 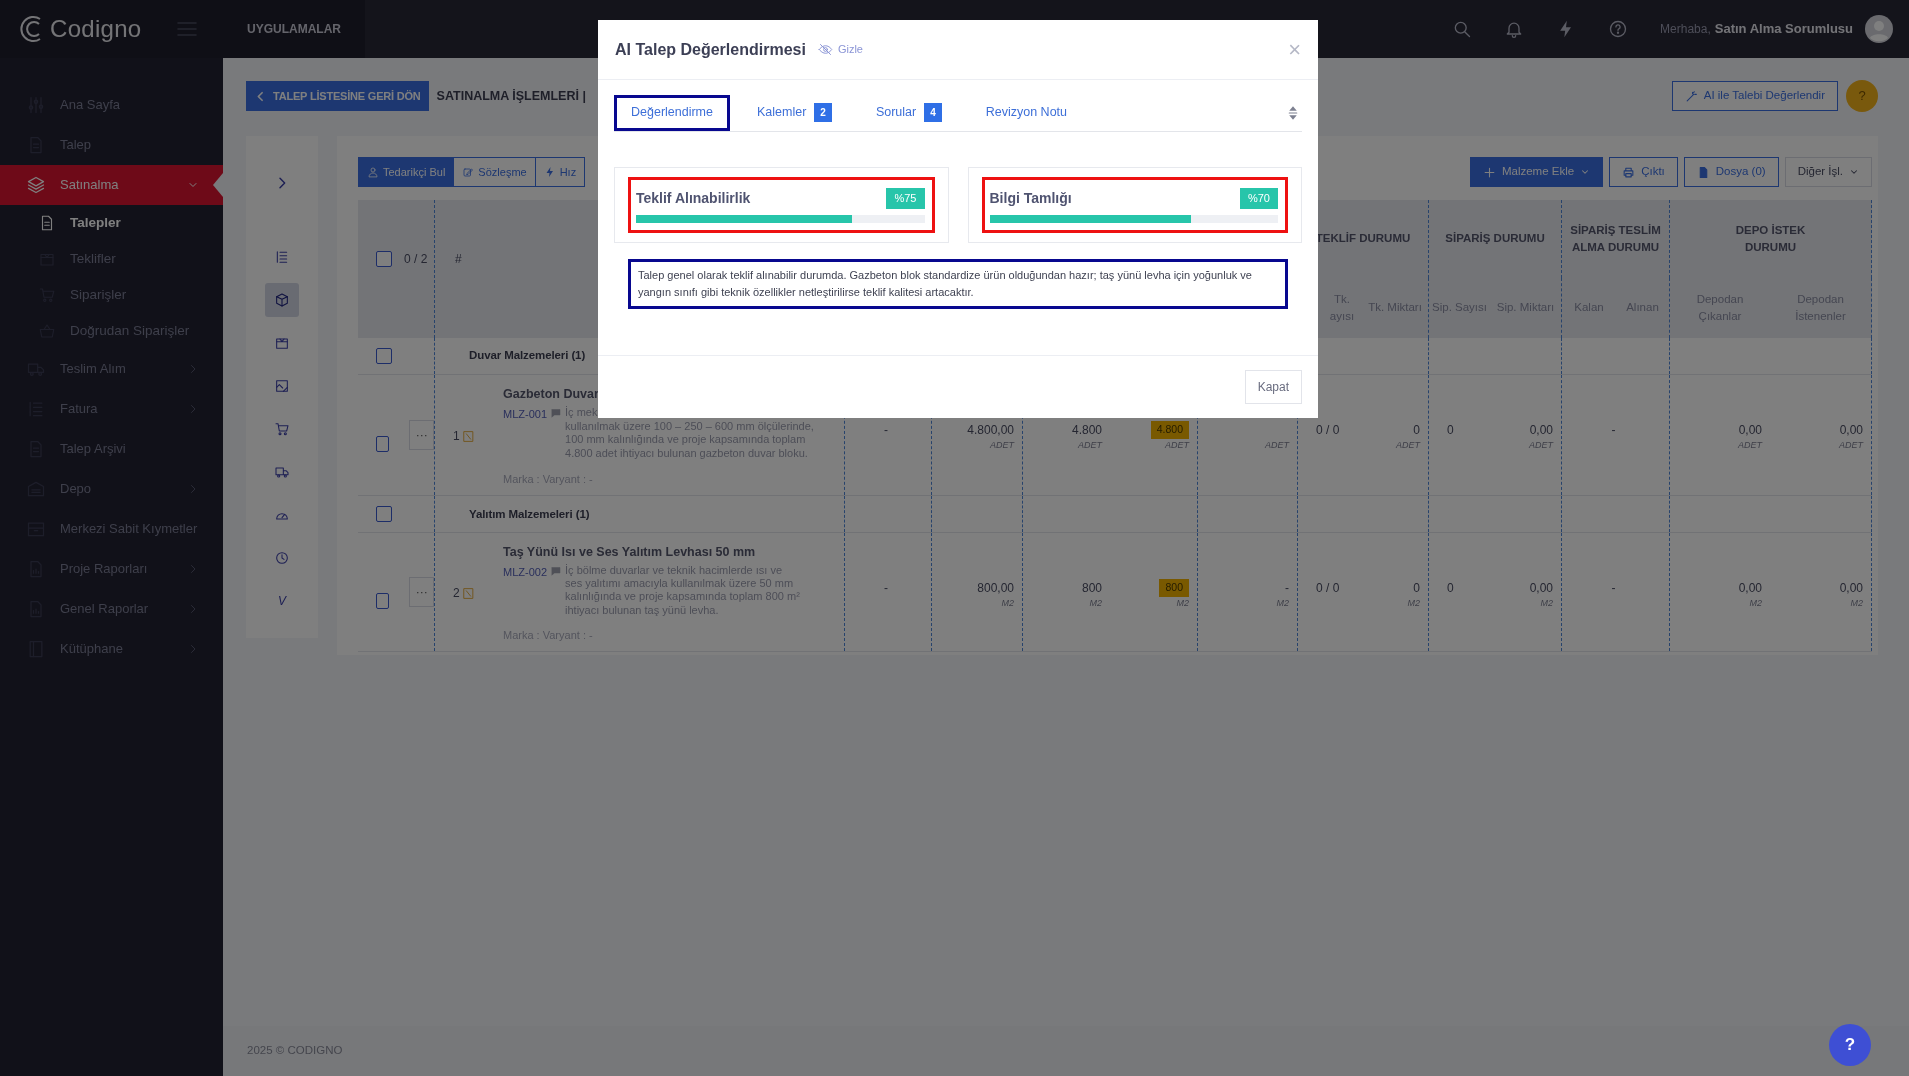 I want to click on help-button, so click(x=1618, y=29).